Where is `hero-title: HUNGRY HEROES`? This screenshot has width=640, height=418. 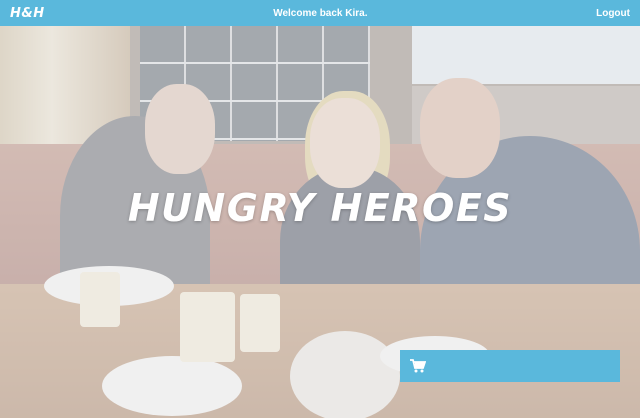 hero-title: HUNGRY HEROES is located at coordinates (320, 208).